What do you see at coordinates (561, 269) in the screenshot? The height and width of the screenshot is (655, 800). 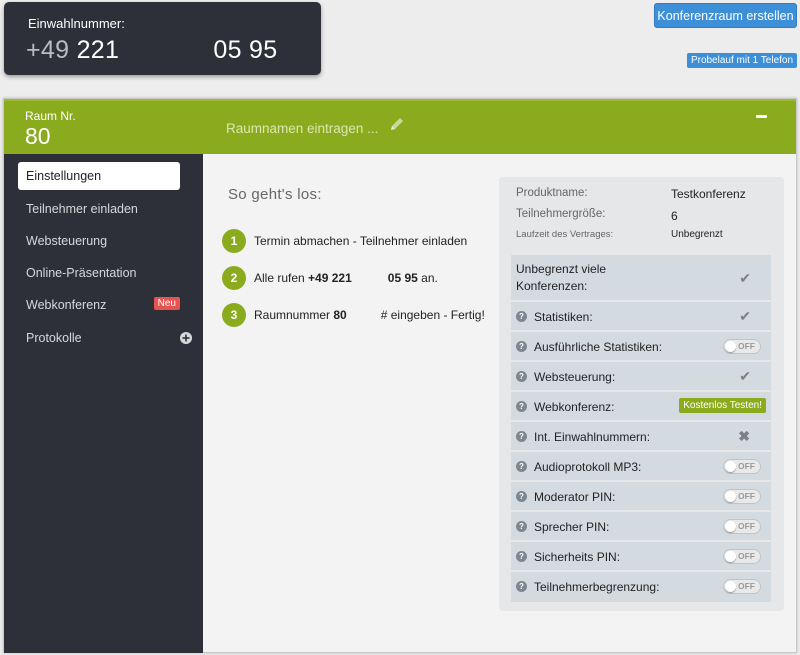 I see `feature-label-line1: Unbegrenzt viele` at bounding box center [561, 269].